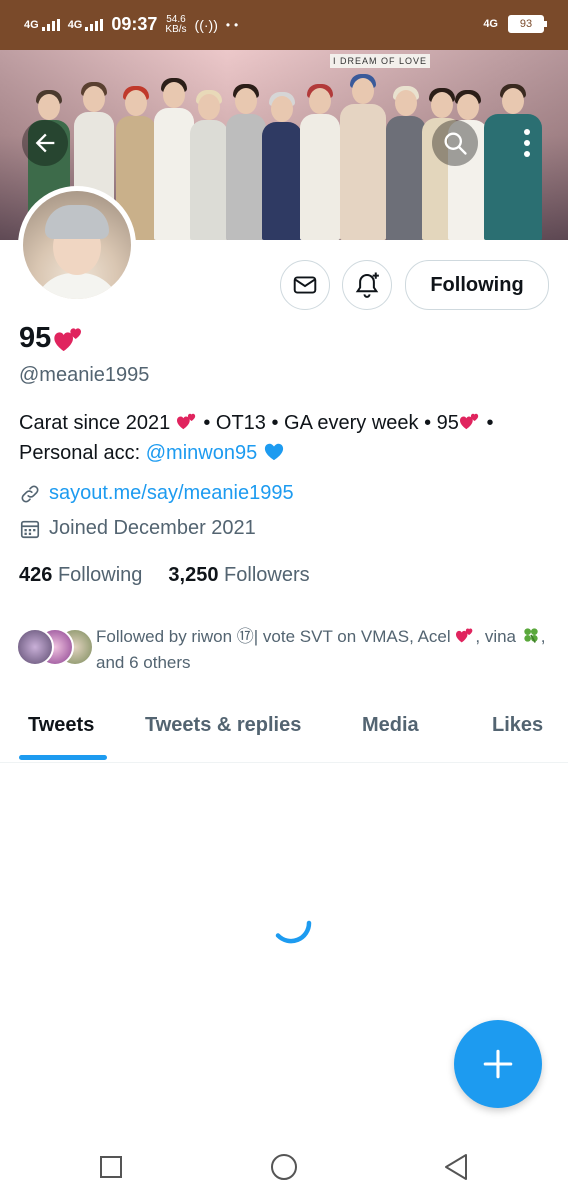 The height and width of the screenshot is (1200, 568). I want to click on plus-icon, so click(498, 1064).